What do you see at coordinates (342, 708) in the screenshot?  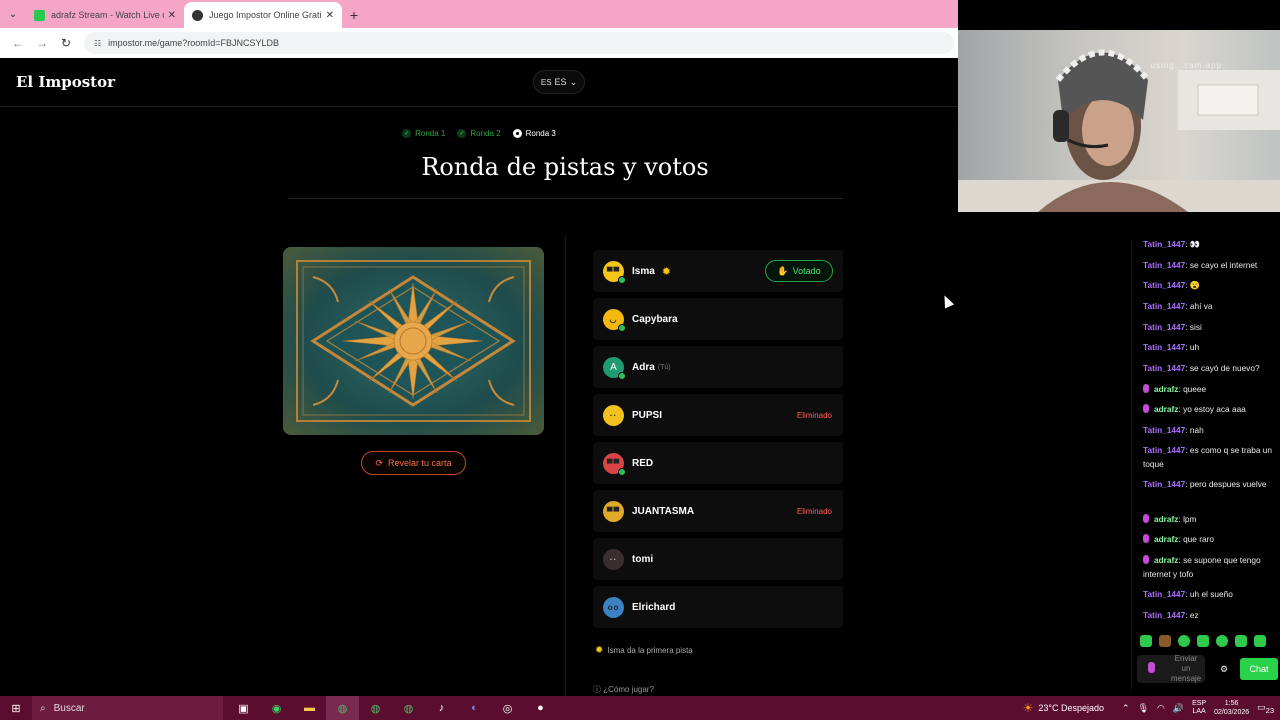 I see `chrome-active-icon: ◍` at bounding box center [342, 708].